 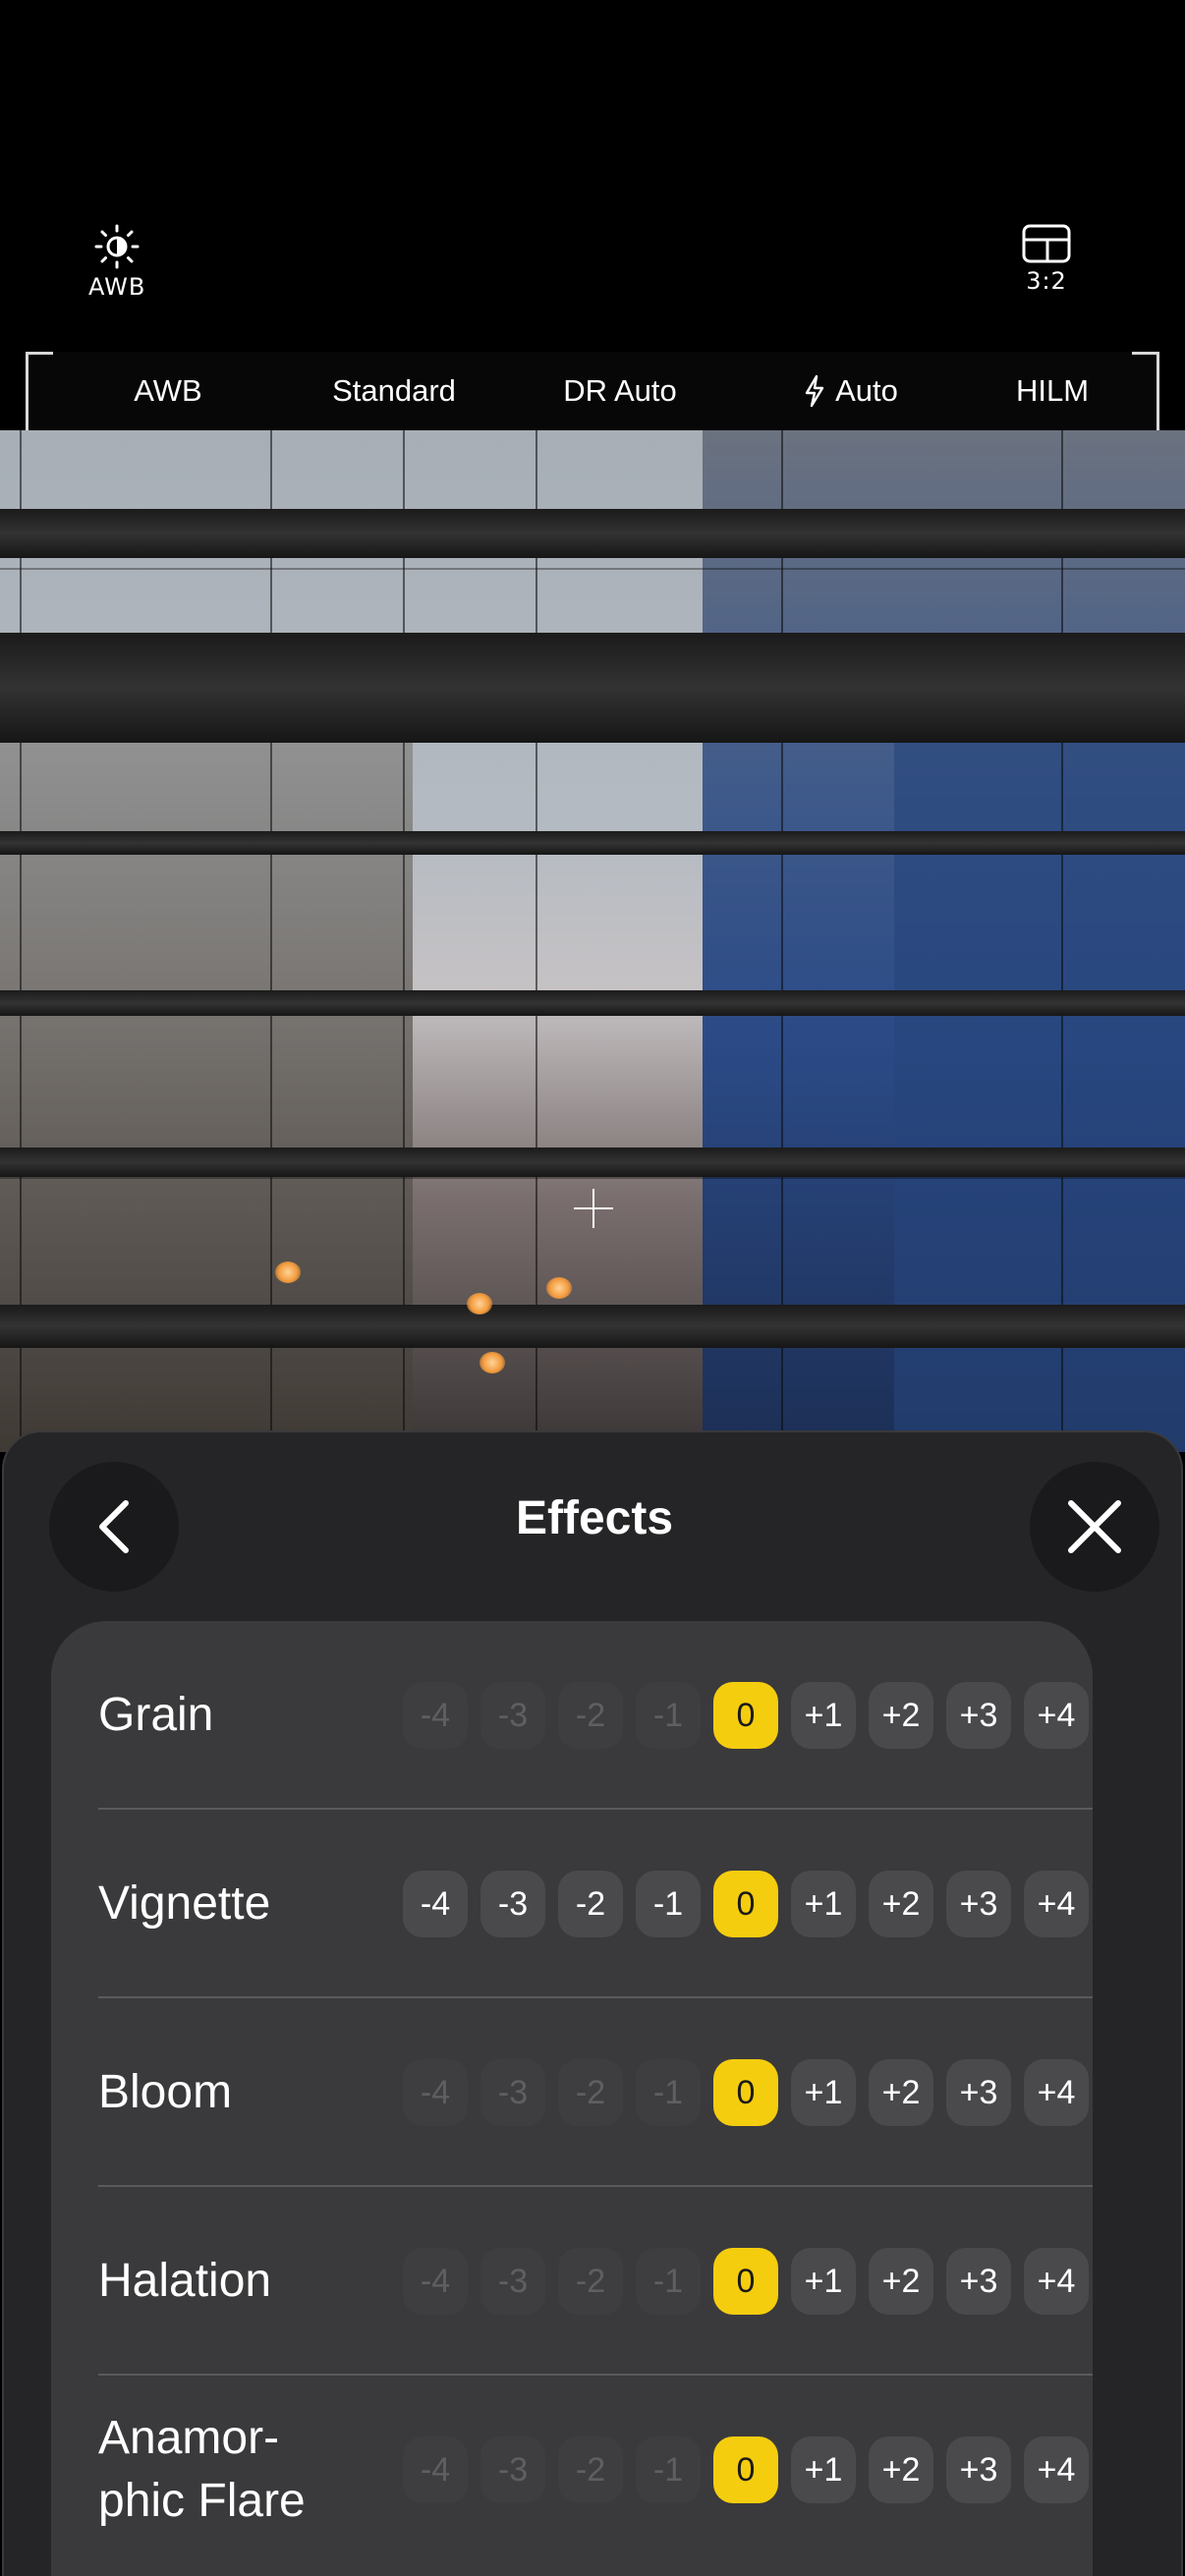 What do you see at coordinates (184, 1903) in the screenshot?
I see `effect-name: Vignette` at bounding box center [184, 1903].